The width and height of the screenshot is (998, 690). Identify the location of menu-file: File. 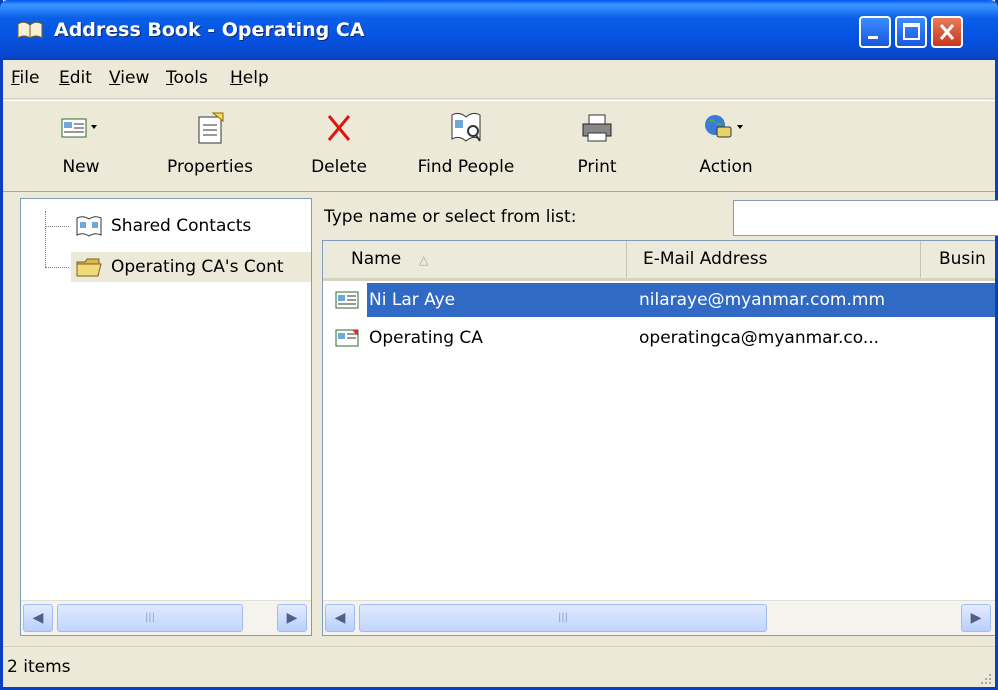
(25, 78).